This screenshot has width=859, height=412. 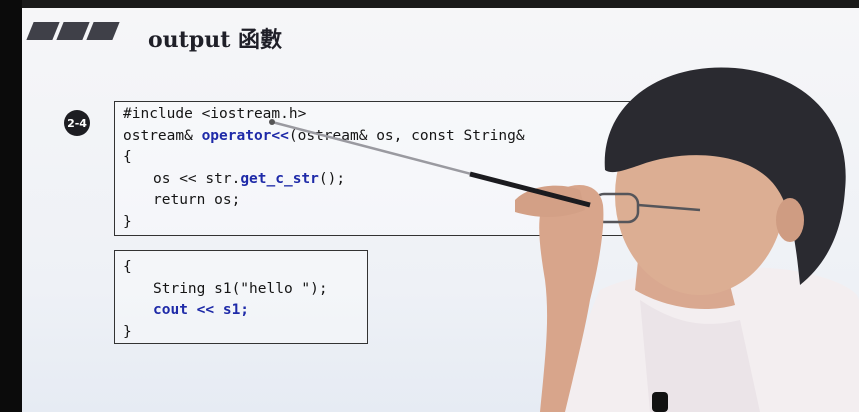 I want to click on pointer-stick, so click(x=430, y=163).